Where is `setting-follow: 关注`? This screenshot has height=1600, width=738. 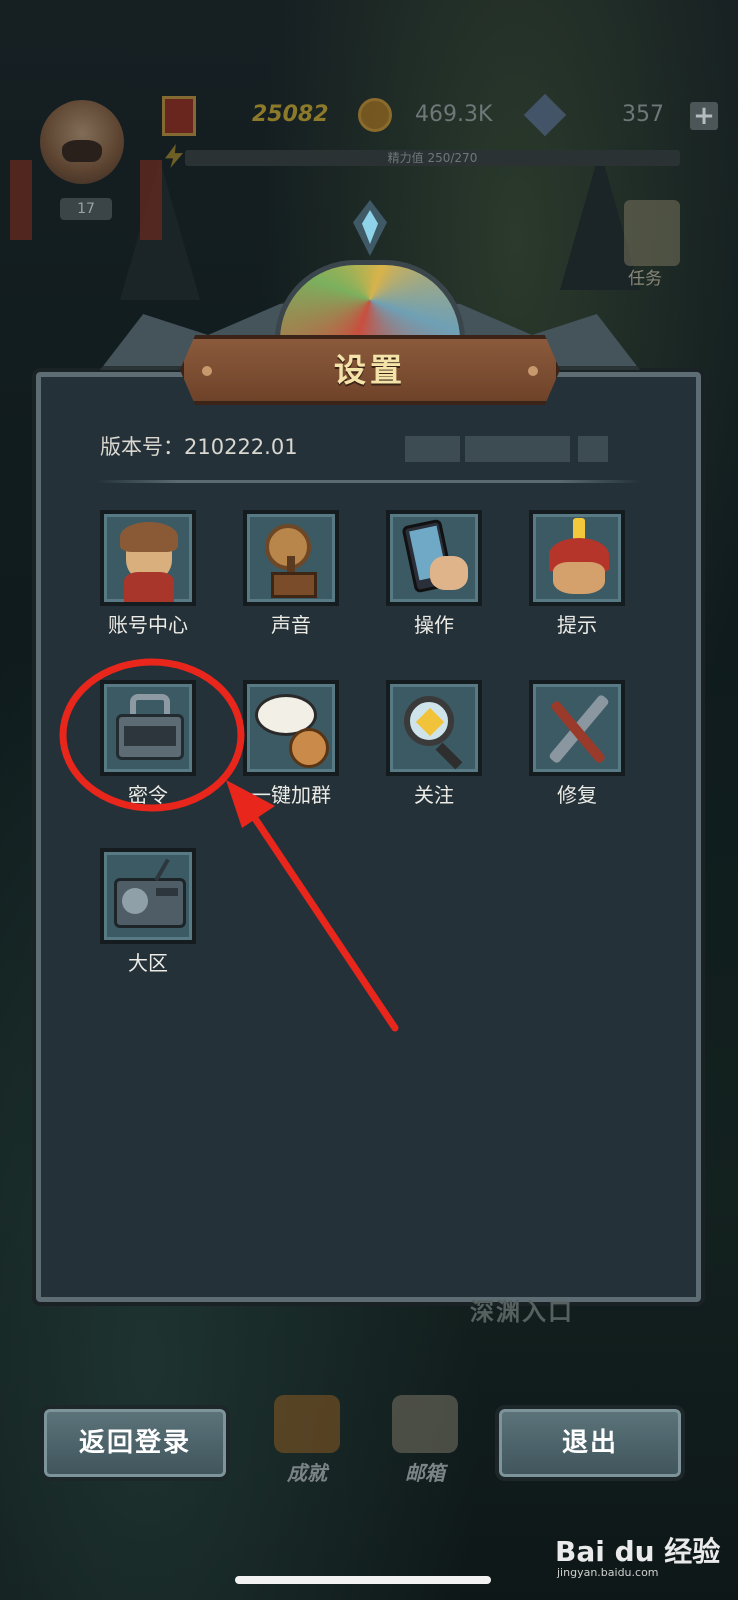
setting-follow: 关注 is located at coordinates (434, 745).